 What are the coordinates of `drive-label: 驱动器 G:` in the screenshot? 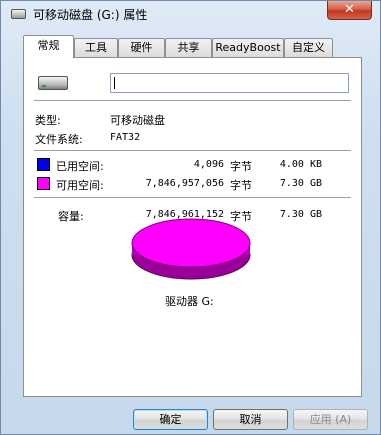 It's located at (189, 301).